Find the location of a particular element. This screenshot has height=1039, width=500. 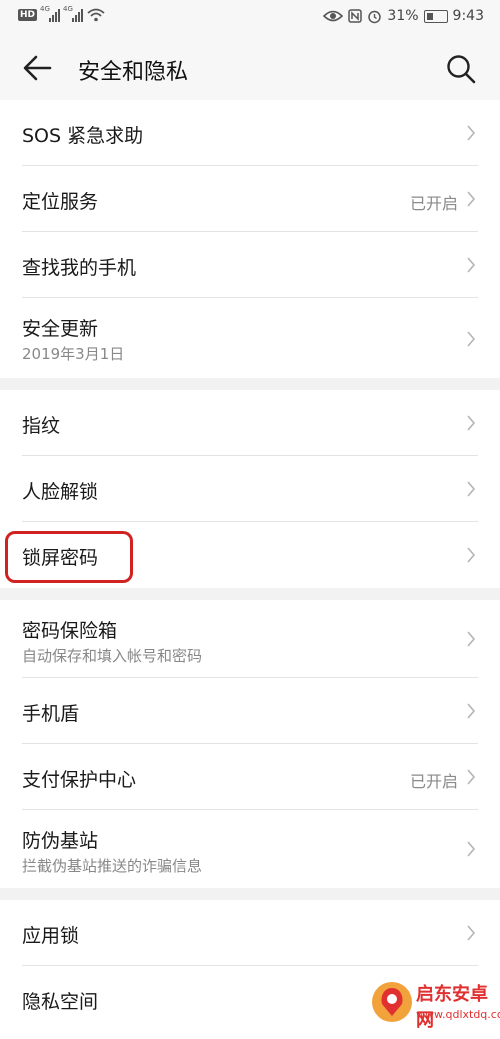

hd-badge: HD is located at coordinates (28, 15).